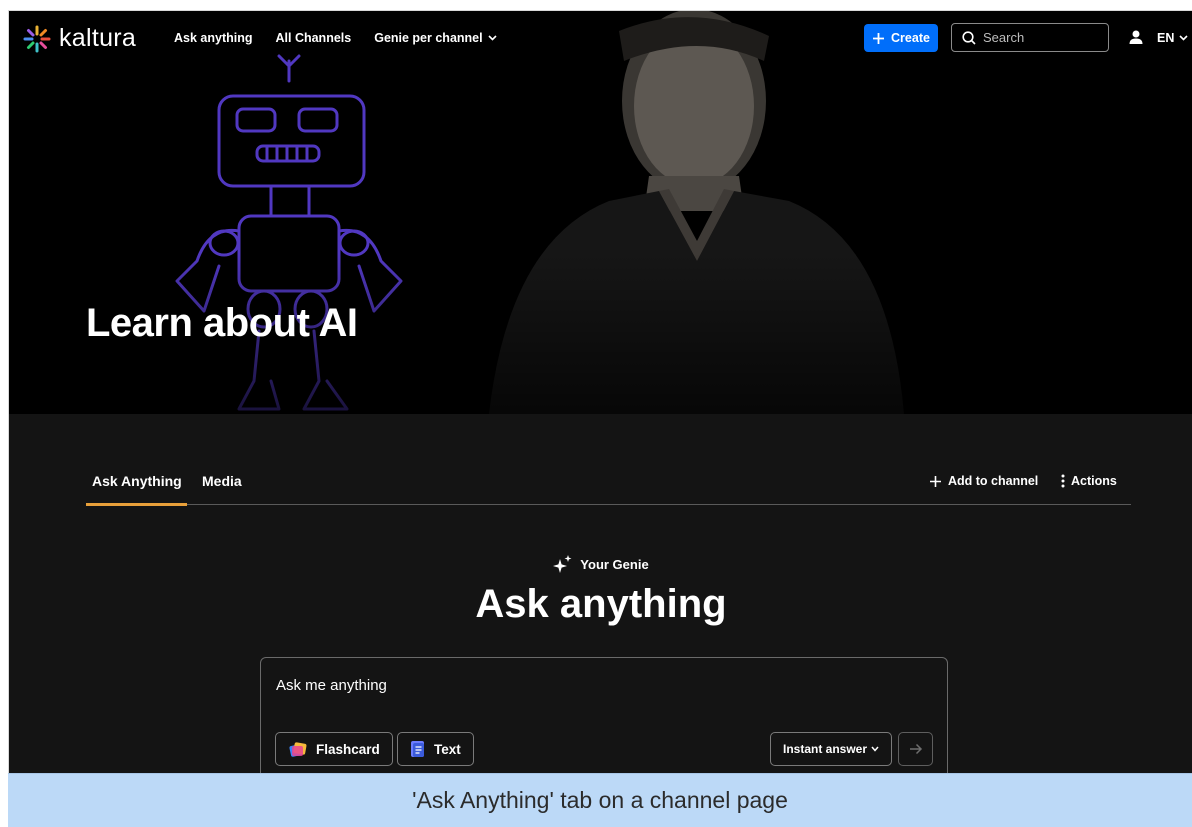  What do you see at coordinates (1166, 38) in the screenshot?
I see `language-label: EN` at bounding box center [1166, 38].